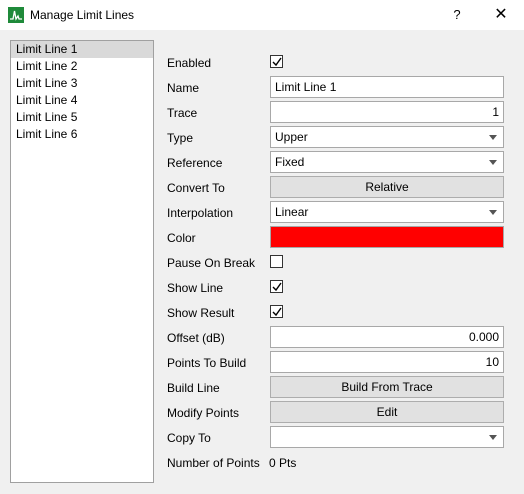 Image resolution: width=524 pixels, height=494 pixels. What do you see at coordinates (182, 113) in the screenshot?
I see `trace-label: Trace` at bounding box center [182, 113].